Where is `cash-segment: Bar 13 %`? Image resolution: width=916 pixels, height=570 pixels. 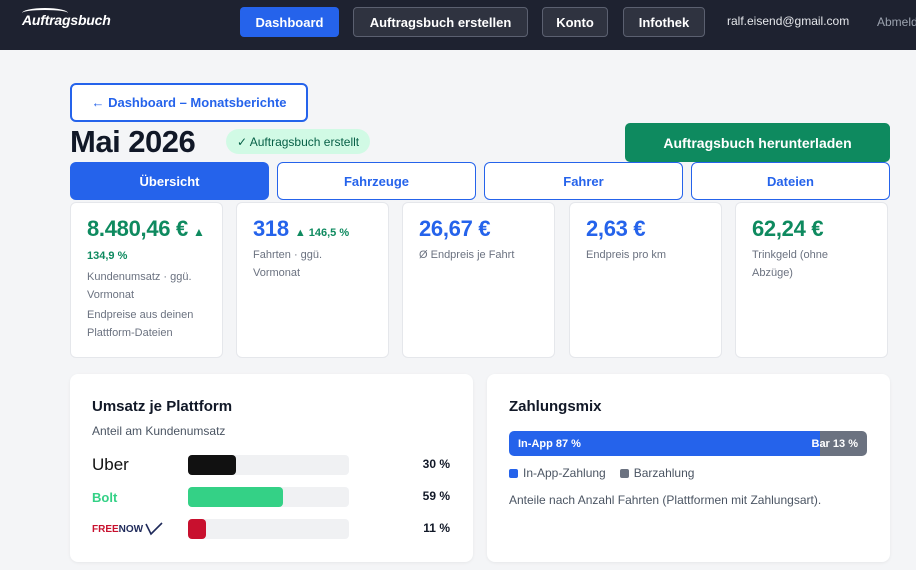 cash-segment: Bar 13 % is located at coordinates (839, 443).